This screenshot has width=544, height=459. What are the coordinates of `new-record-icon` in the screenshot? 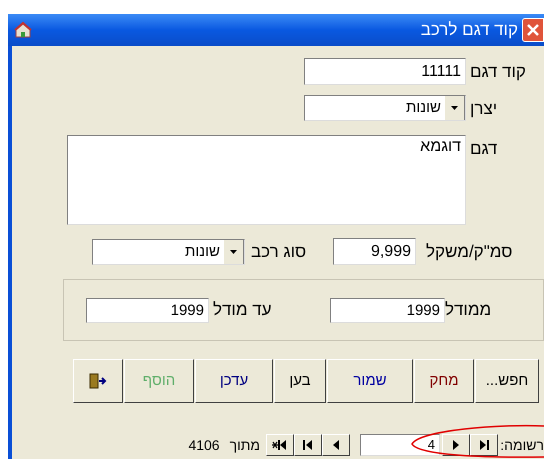 It's located at (280, 445).